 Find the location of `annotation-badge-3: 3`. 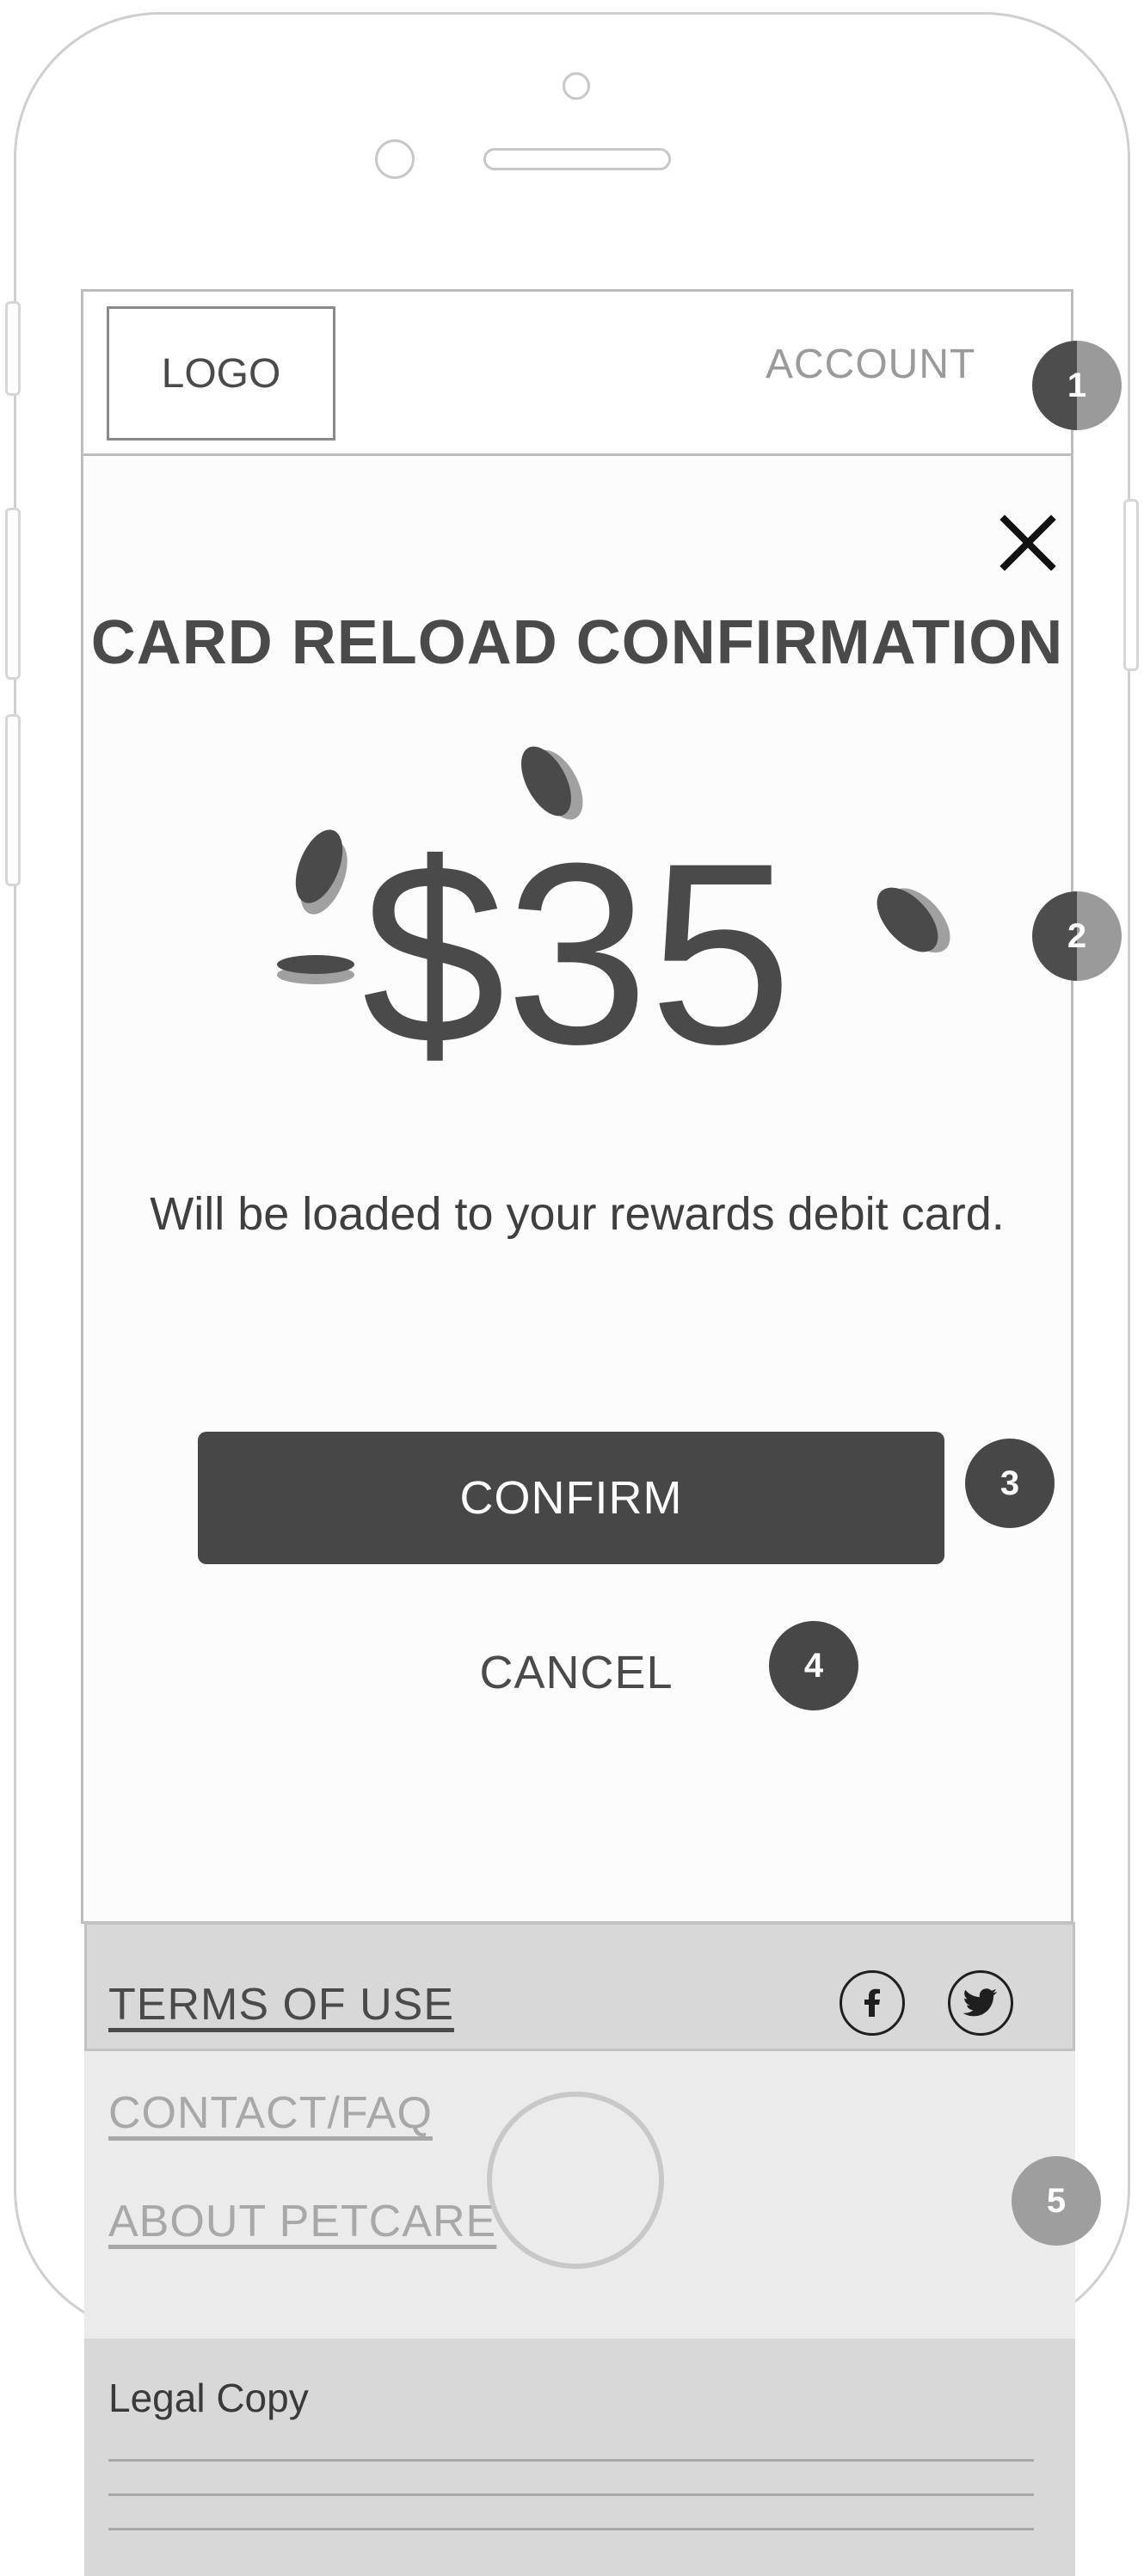

annotation-badge-3: 3 is located at coordinates (1010, 1484).